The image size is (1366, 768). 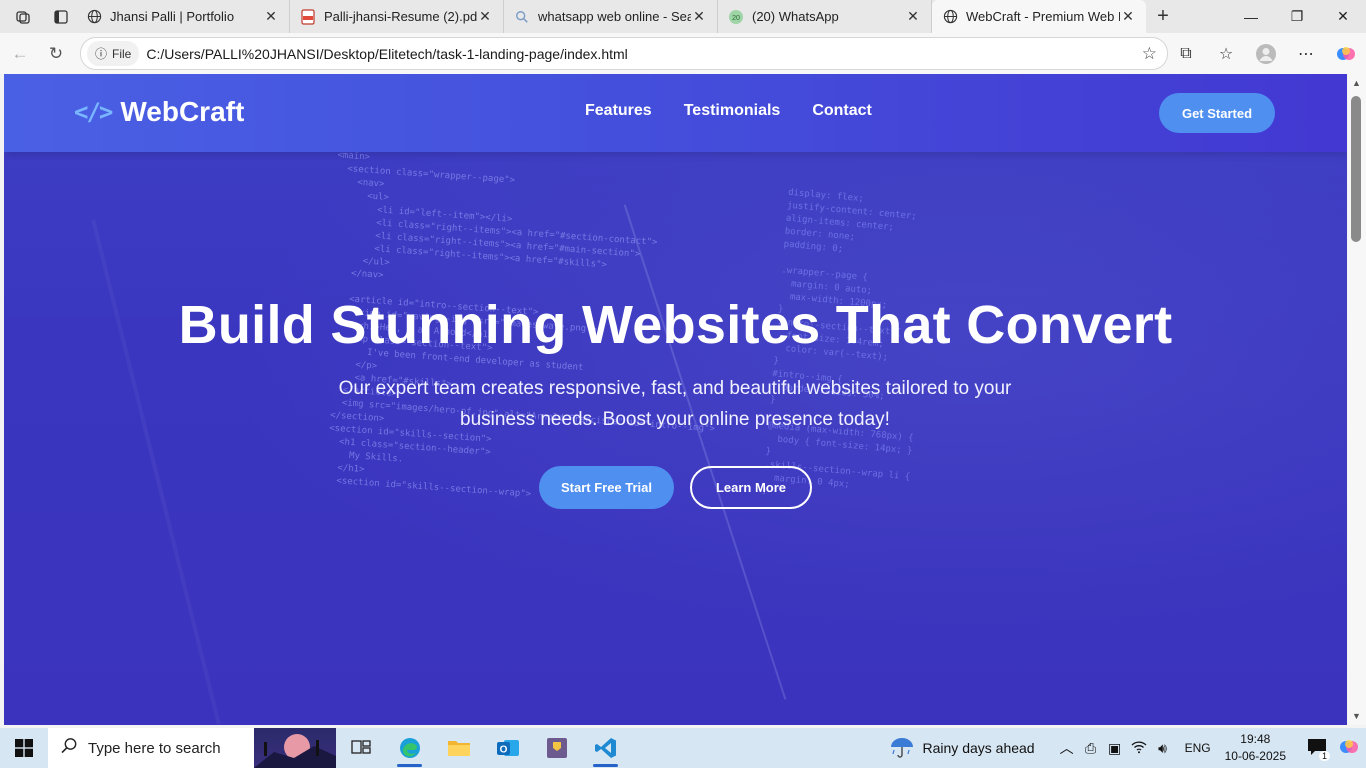 What do you see at coordinates (1356, 83) in the screenshot?
I see `scroll-up-arrow-icon: ▲` at bounding box center [1356, 83].